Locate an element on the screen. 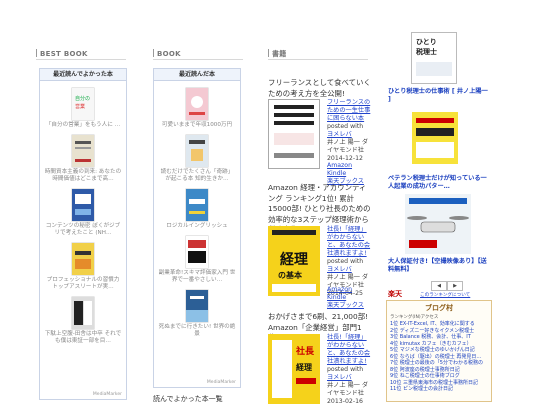  blogmura-title: ブログ村 is located at coordinates (439, 308).